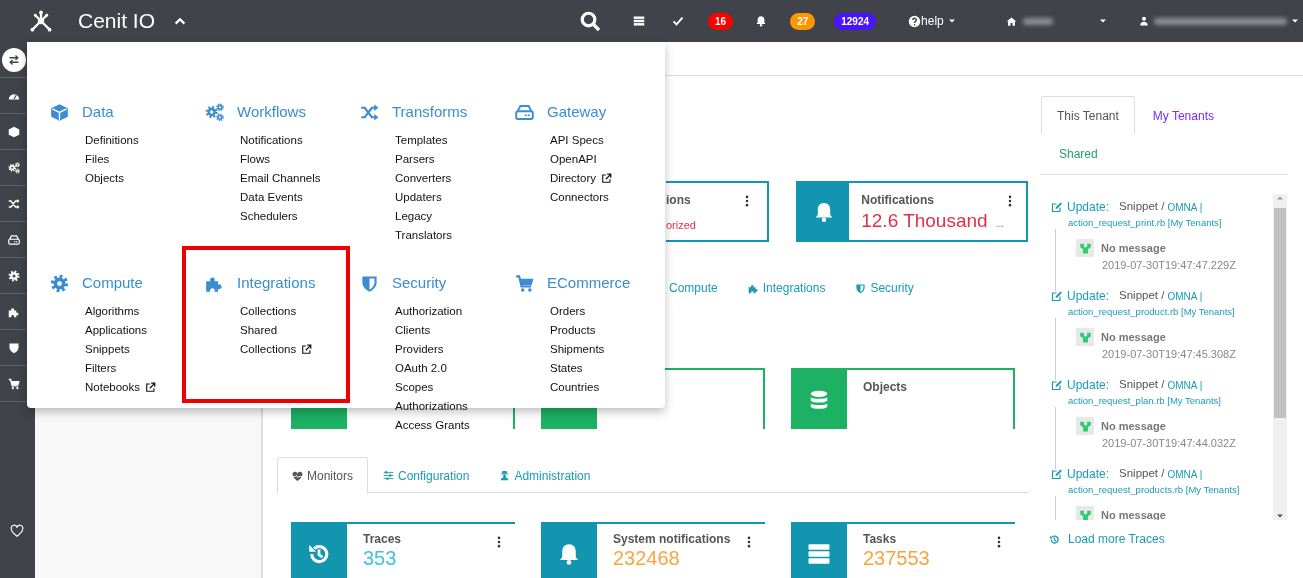  Describe the element at coordinates (915, 21) in the screenshot. I see `help-icon` at that location.